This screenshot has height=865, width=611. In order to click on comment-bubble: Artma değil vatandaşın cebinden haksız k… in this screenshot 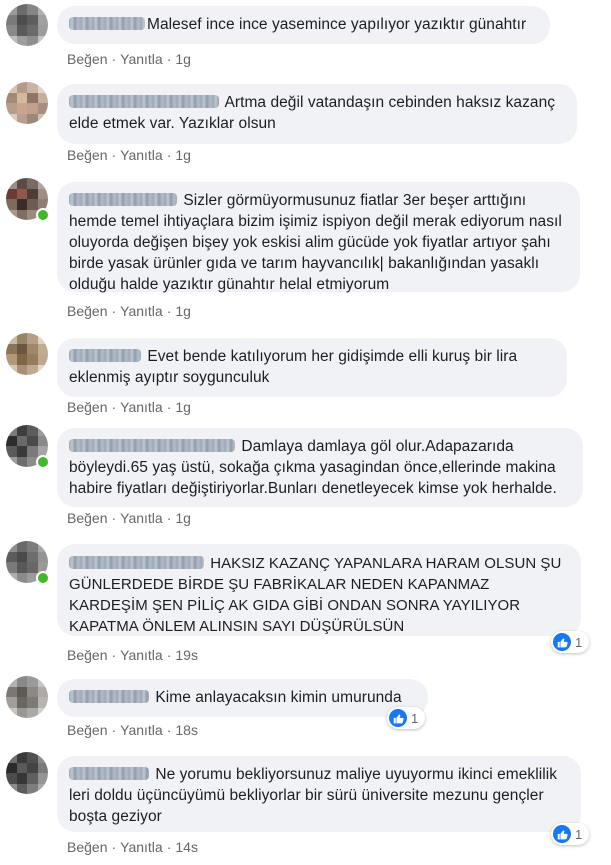, I will do `click(317, 114)`.